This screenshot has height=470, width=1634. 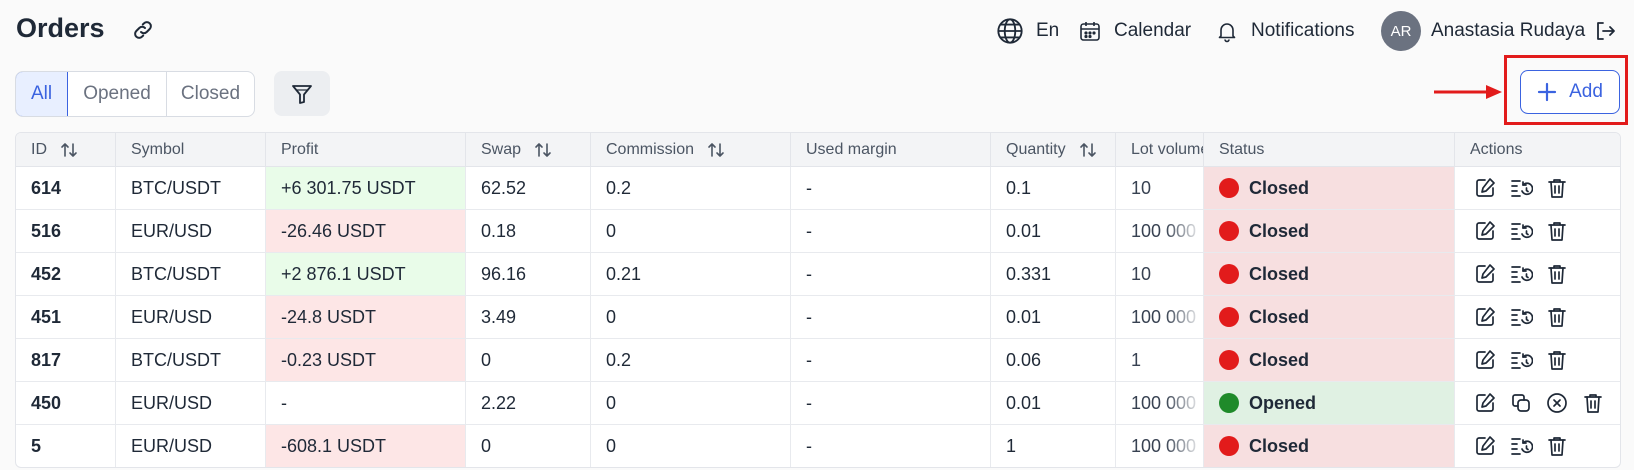 What do you see at coordinates (1053, 446) in the screenshot?
I see `cell-quantity: 1` at bounding box center [1053, 446].